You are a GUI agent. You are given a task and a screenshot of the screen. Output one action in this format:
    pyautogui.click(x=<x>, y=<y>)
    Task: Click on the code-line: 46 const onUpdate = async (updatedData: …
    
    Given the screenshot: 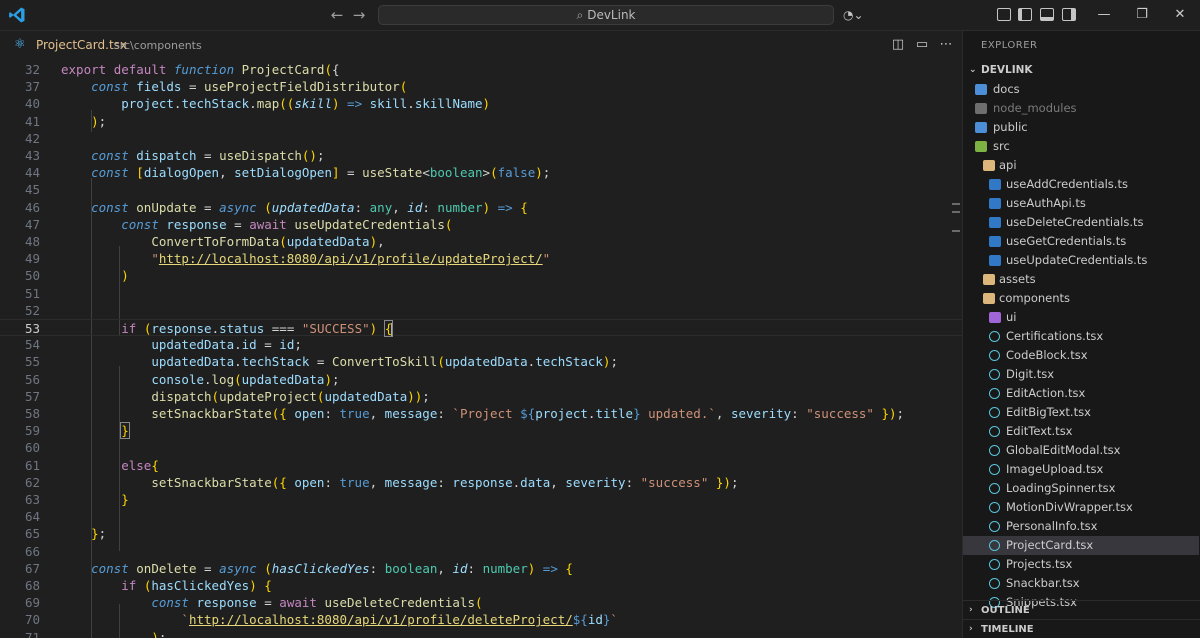 What is the action you would take?
    pyautogui.click(x=481, y=207)
    